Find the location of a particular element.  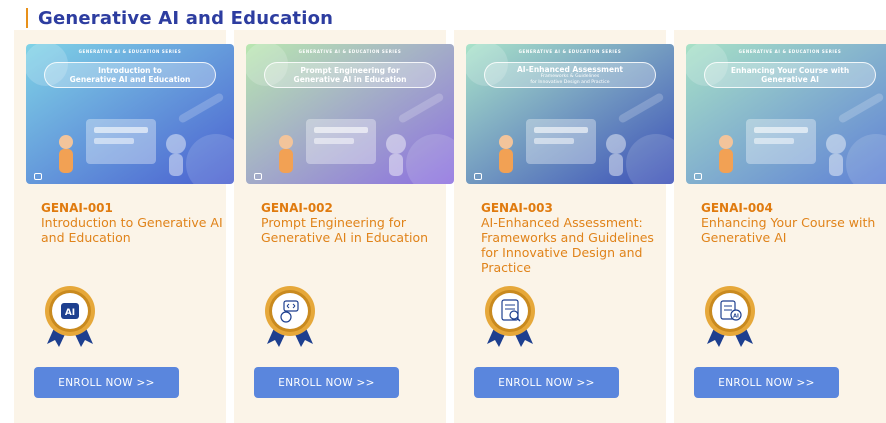

banner-title-line: Generative AI in Education is located at coordinates (350, 79).